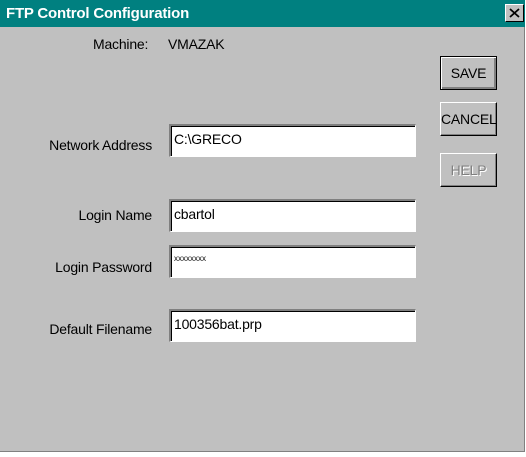 This screenshot has width=526, height=457. I want to click on window-title: FTP Control Configuration, so click(98, 13).